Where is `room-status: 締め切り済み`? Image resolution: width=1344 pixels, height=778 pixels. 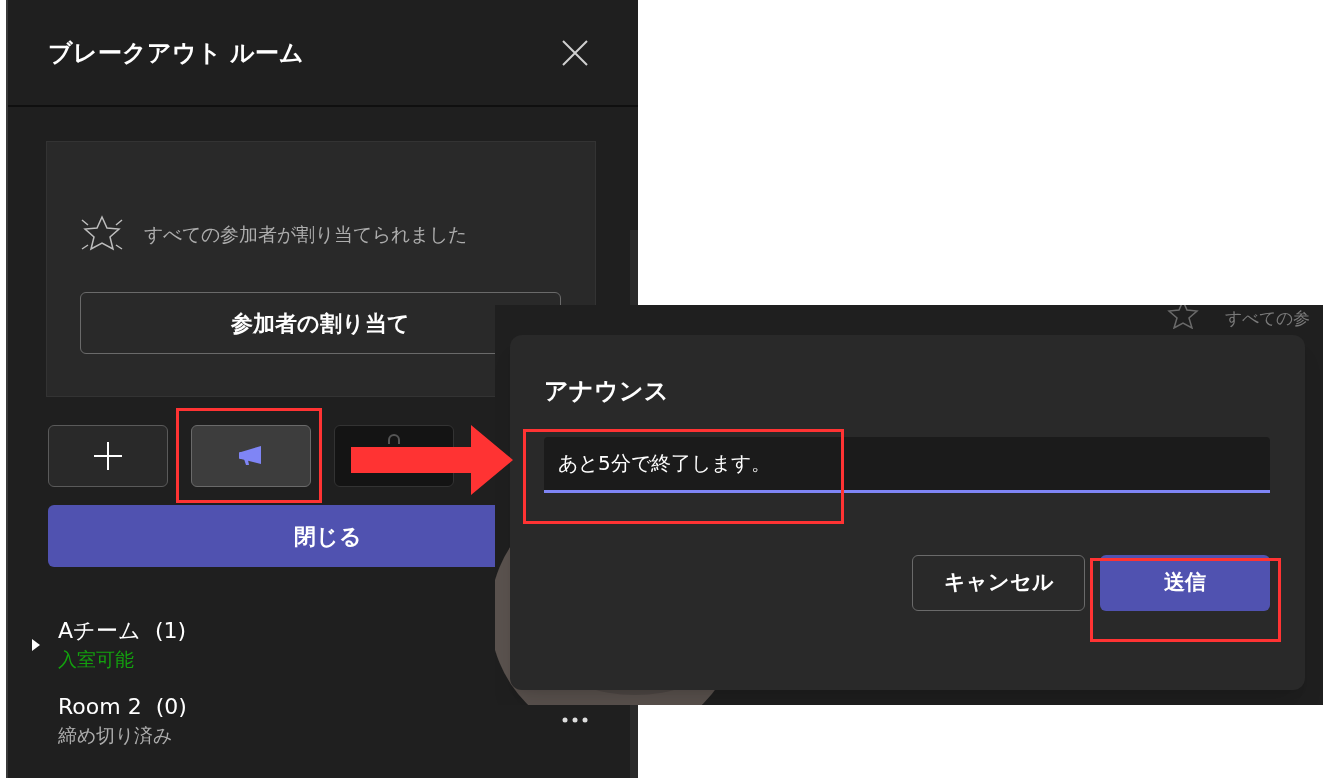 room-status: 締め切り済み is located at coordinates (115, 735).